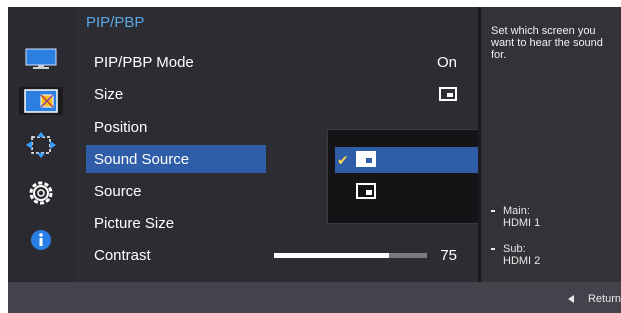 The height and width of the screenshot is (313, 621). What do you see at coordinates (277, 94) in the screenshot?
I see `menu-item-size: Size` at bounding box center [277, 94].